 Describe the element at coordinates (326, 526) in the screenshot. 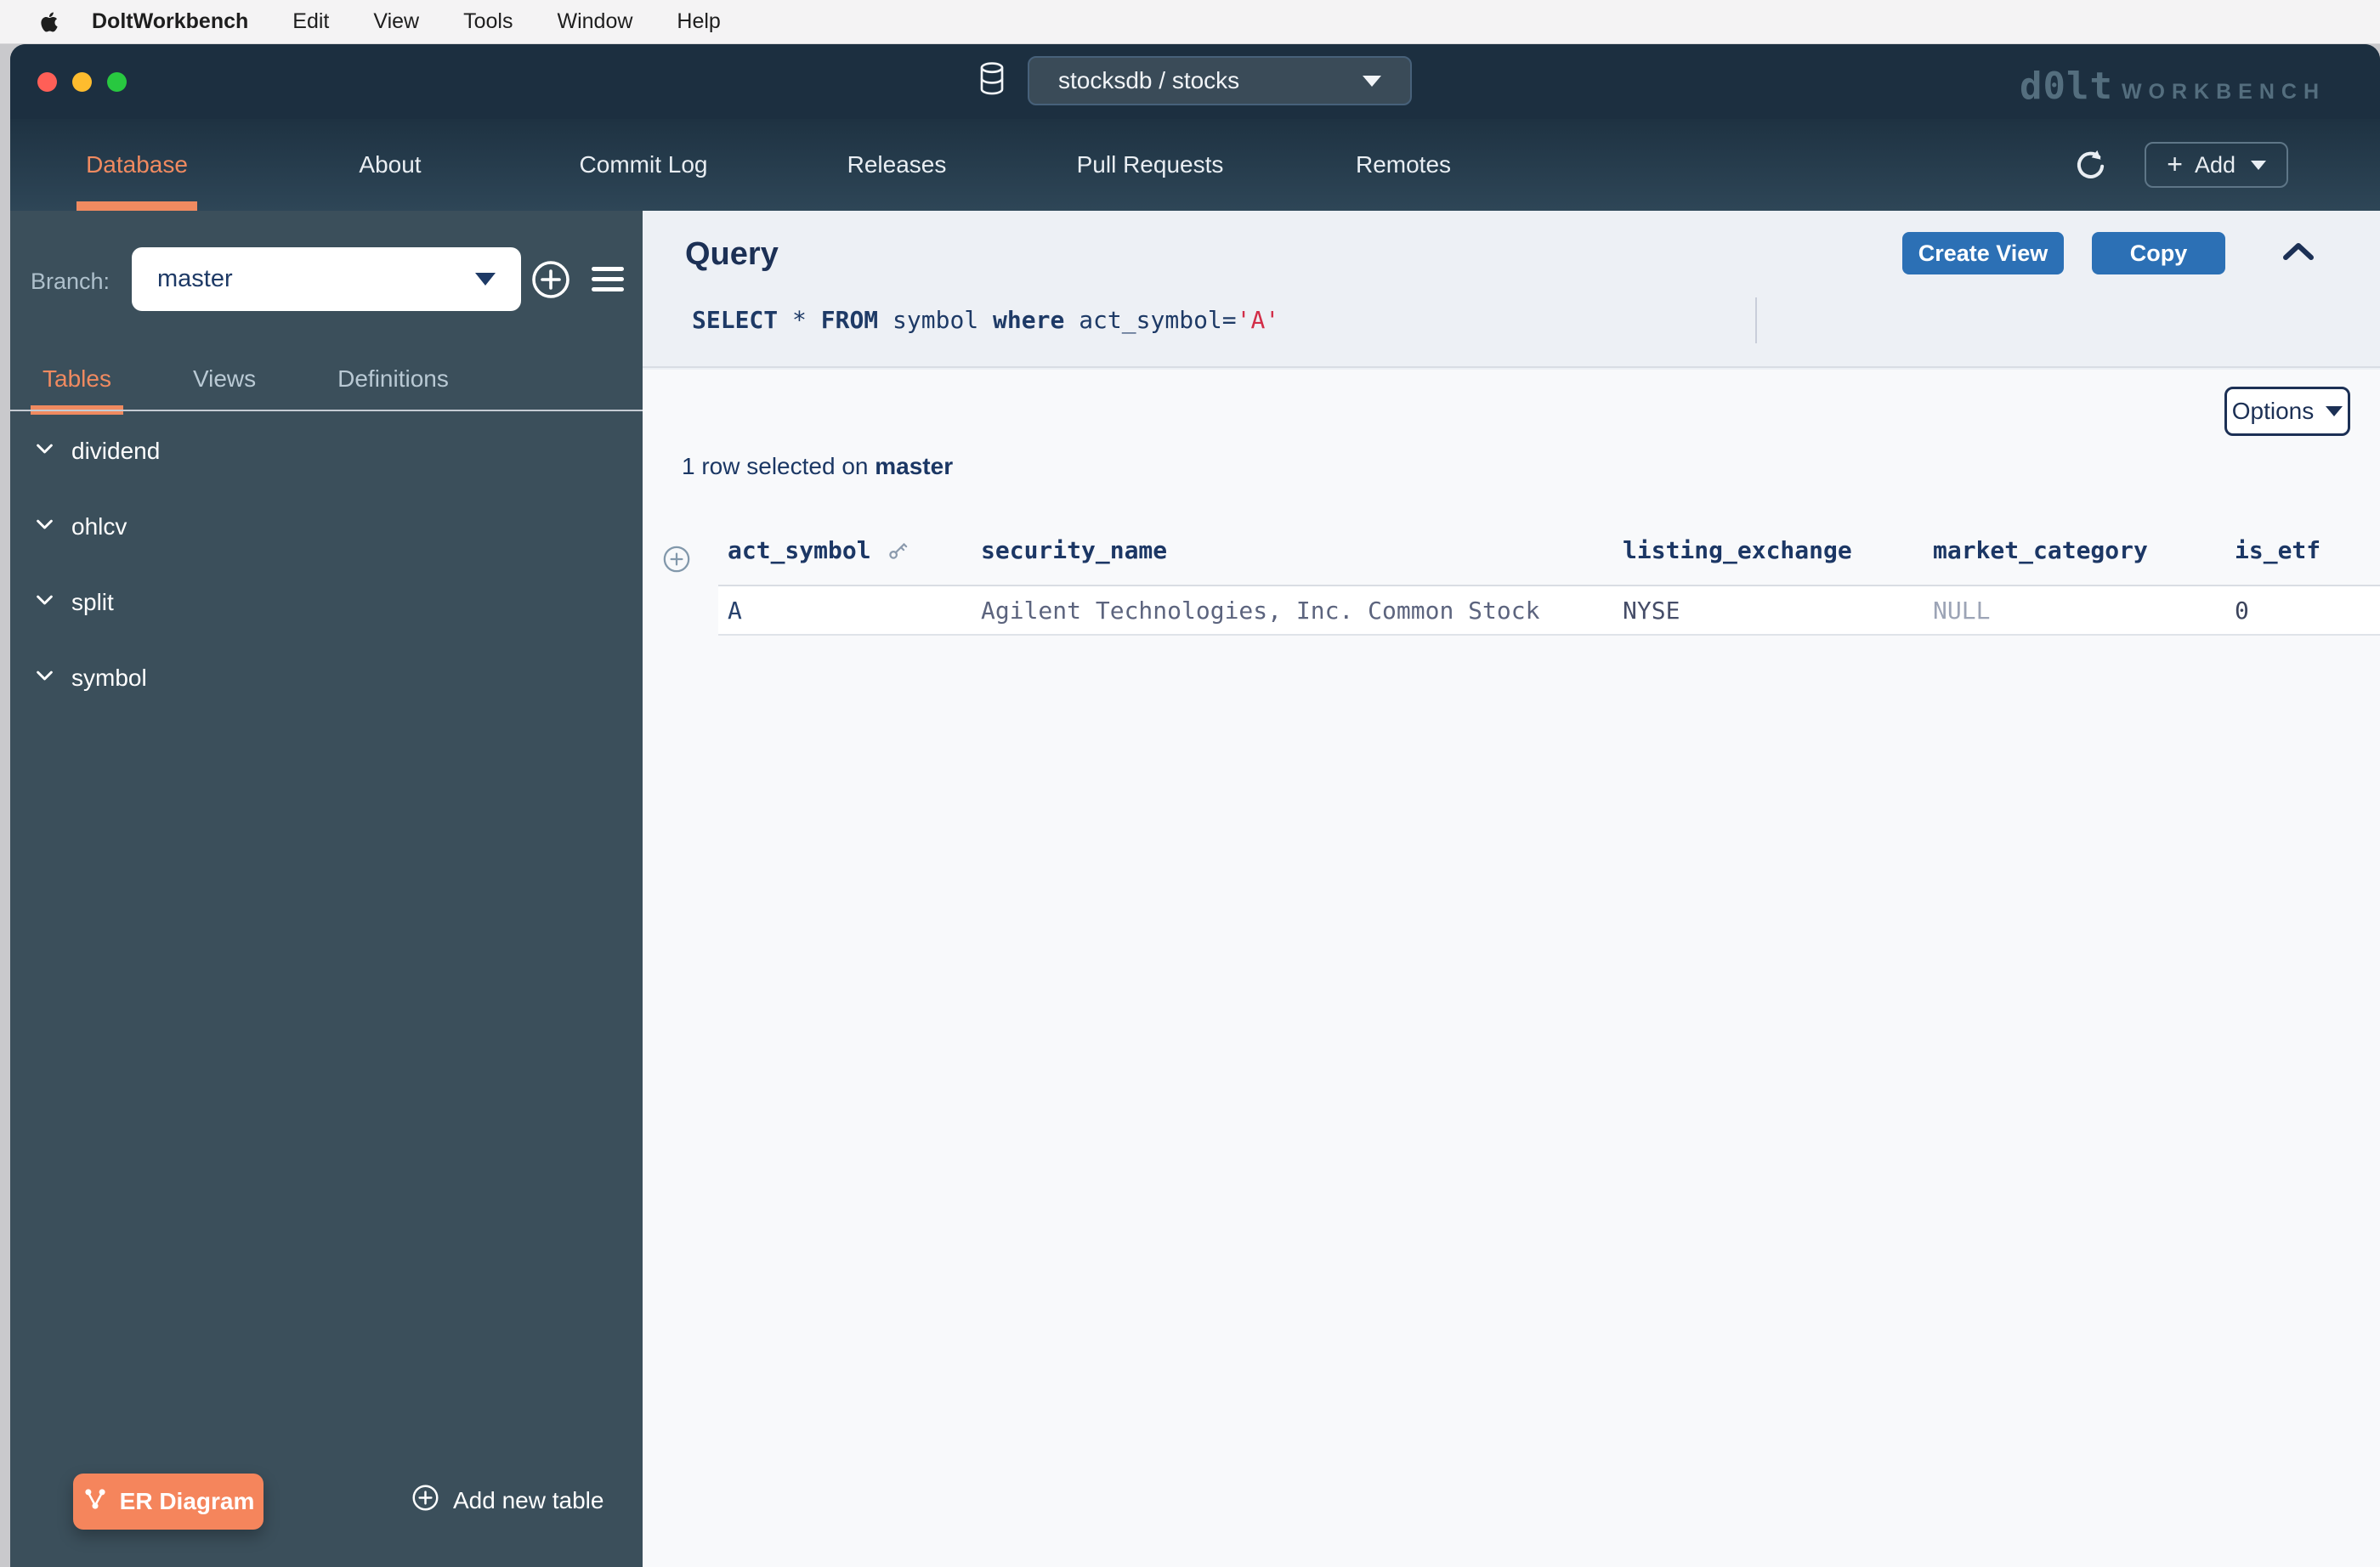

I see `table-item-ohlcv: ohlcv` at that location.